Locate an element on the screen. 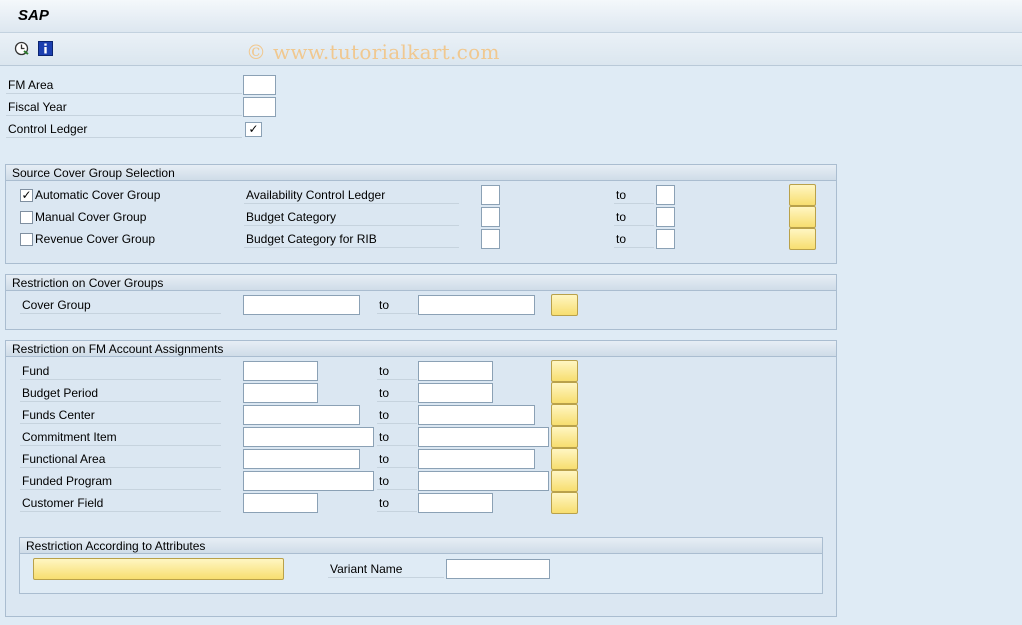 This screenshot has width=1022, height=625. budget-period-label: Budget Period is located at coordinates (120, 393).